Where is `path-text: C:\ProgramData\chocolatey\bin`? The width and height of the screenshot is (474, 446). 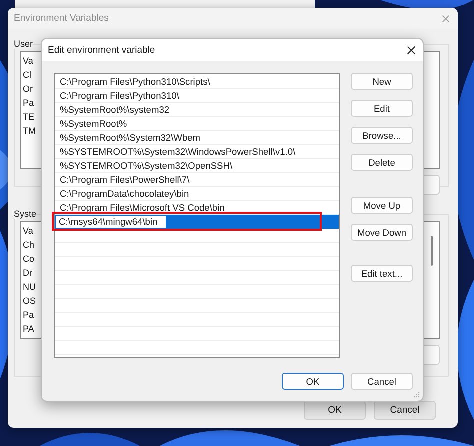 path-text: C:\ProgramData\chocolatey\bin is located at coordinates (125, 194).